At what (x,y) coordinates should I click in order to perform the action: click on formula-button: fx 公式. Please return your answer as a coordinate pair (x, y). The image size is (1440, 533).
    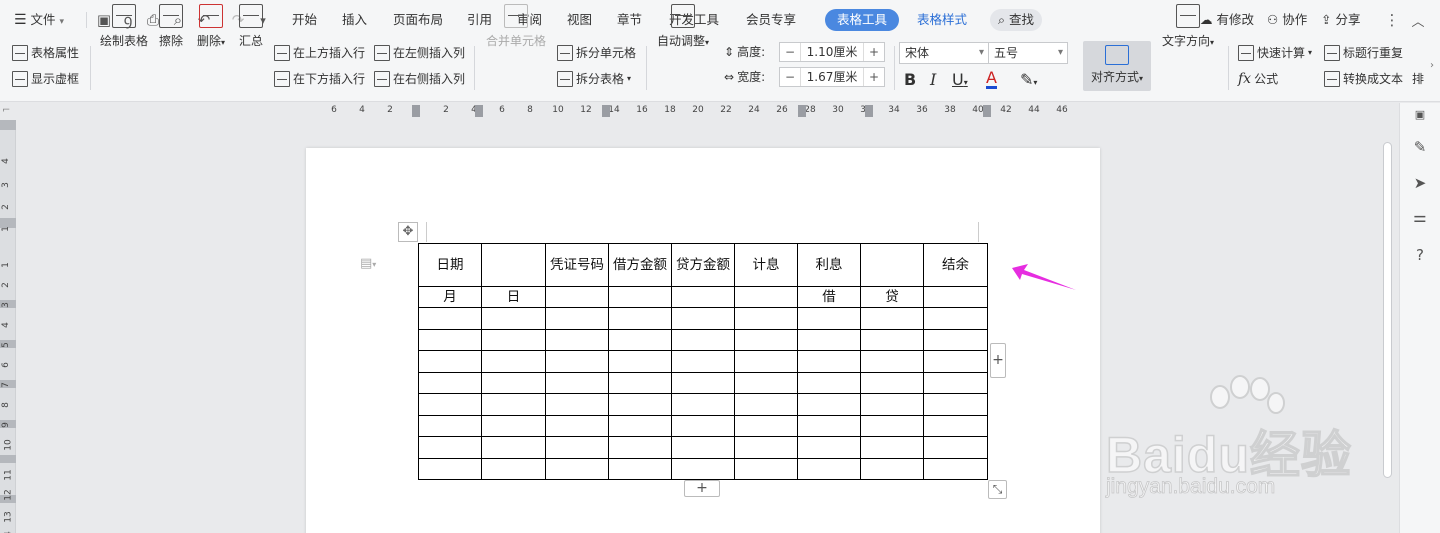
    Looking at the image, I should click on (1258, 79).